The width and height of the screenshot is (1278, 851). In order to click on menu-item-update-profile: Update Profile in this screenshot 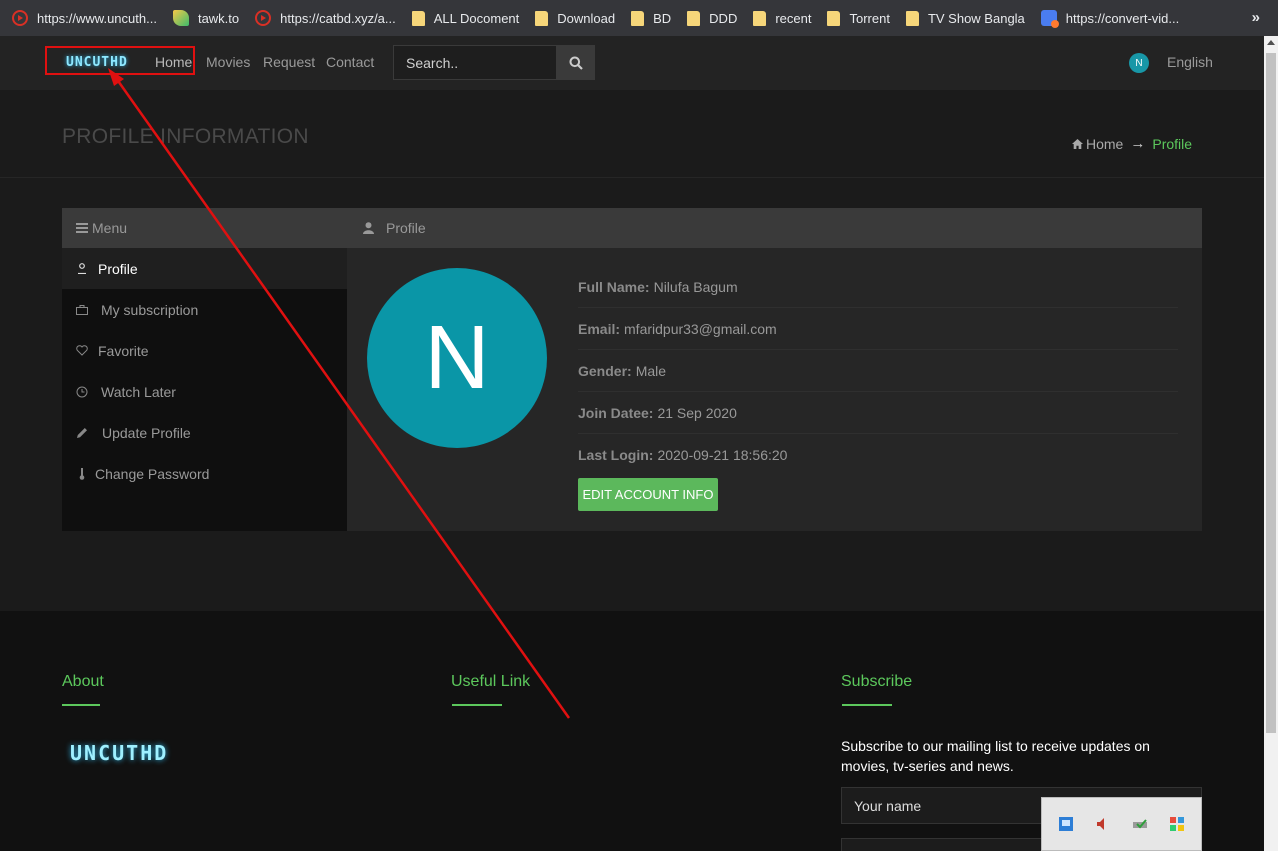, I will do `click(204, 432)`.